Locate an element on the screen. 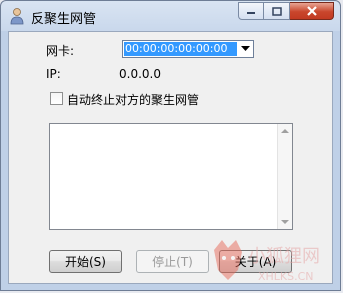  scroll-down-icon is located at coordinates (285, 222).